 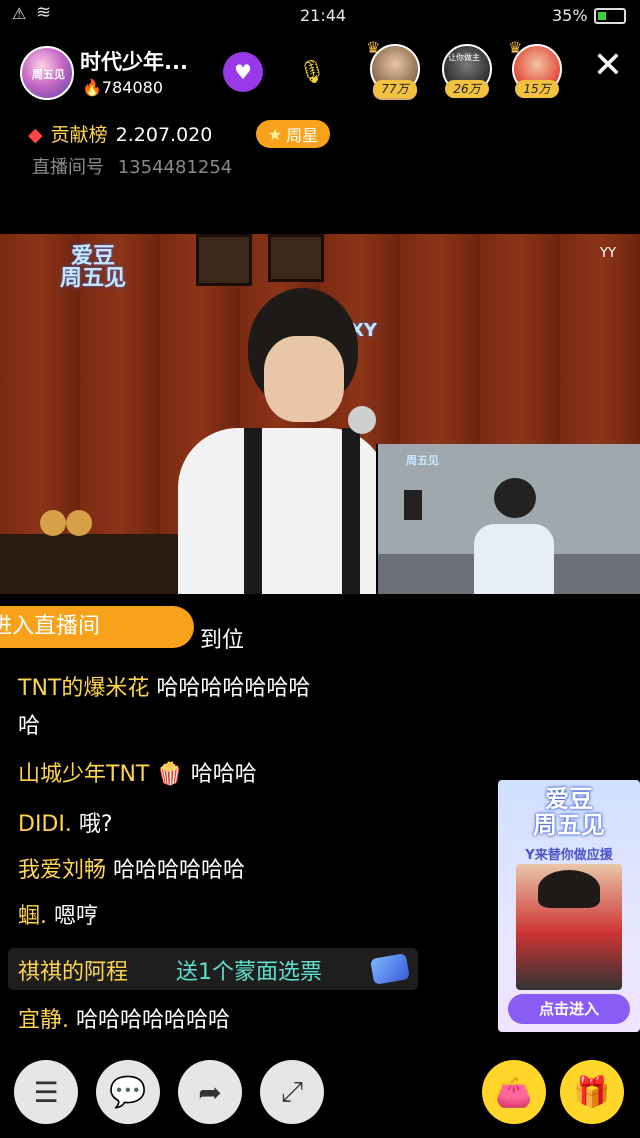 I want to click on battery-fill, so click(x=602, y=16).